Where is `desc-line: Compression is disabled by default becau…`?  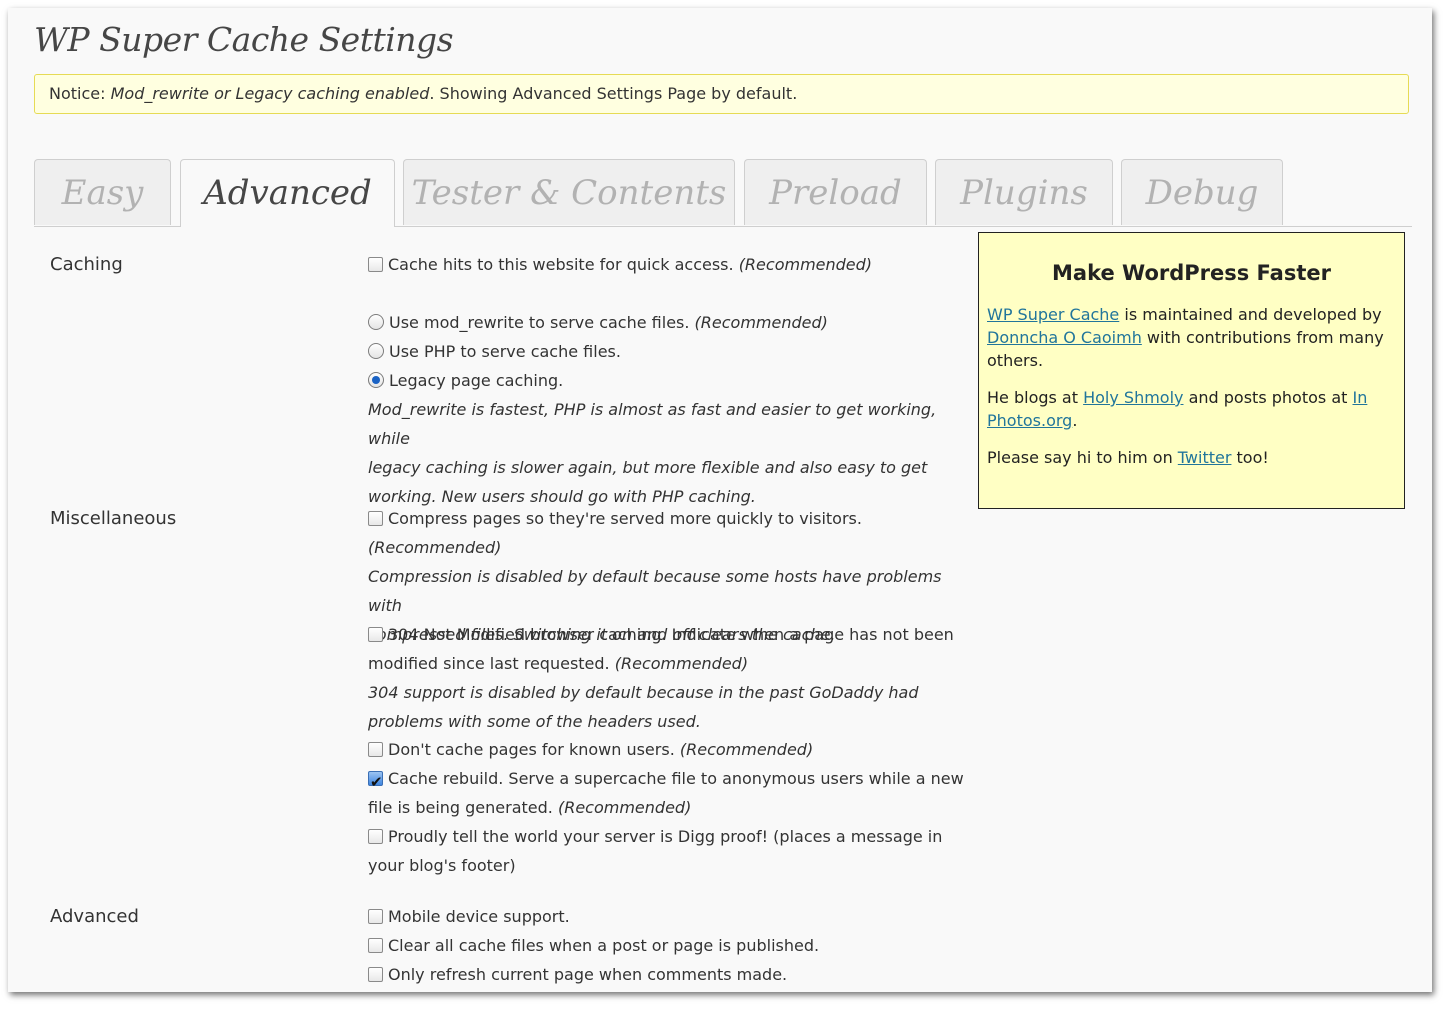
desc-line: Compression is disabled by default becau… is located at coordinates (655, 591).